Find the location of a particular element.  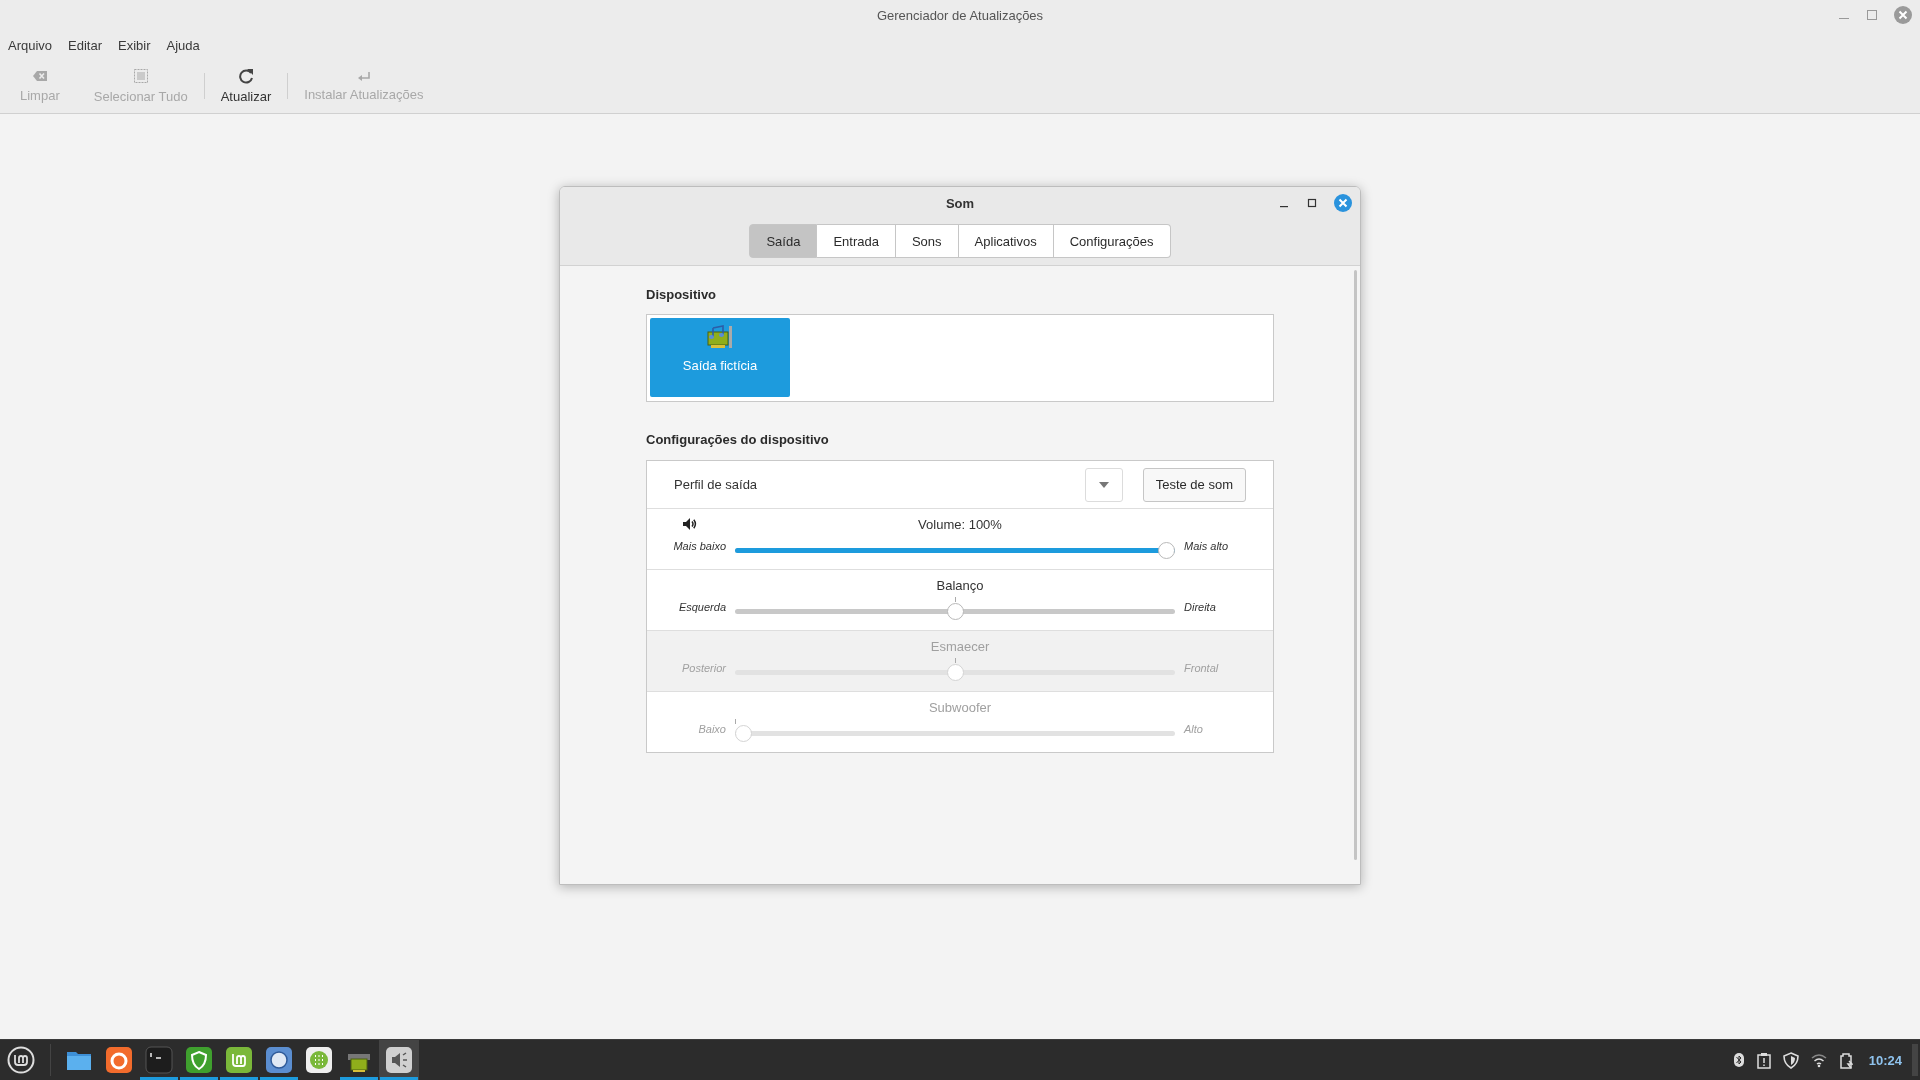

menu-item: Arquivo is located at coordinates (30, 45).